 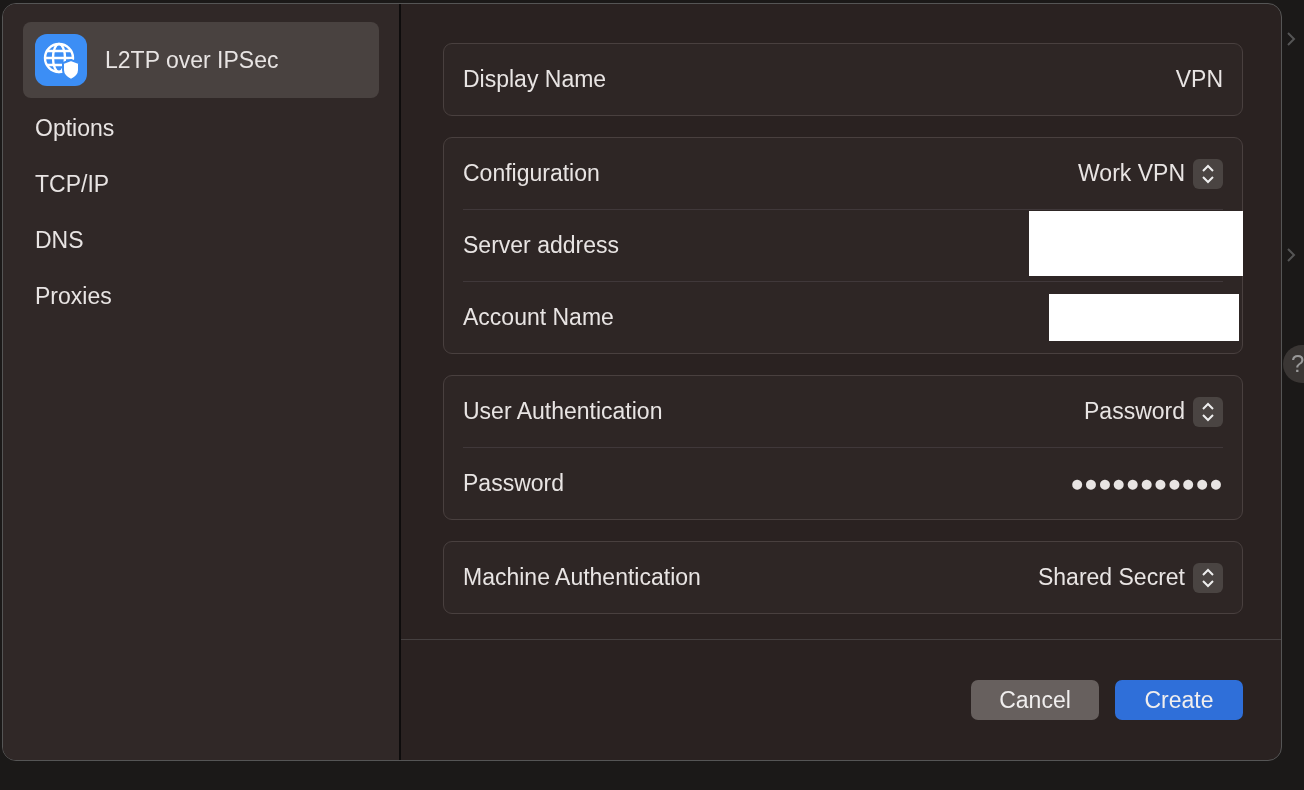 I want to click on field-value: VPN, so click(x=1199, y=79).